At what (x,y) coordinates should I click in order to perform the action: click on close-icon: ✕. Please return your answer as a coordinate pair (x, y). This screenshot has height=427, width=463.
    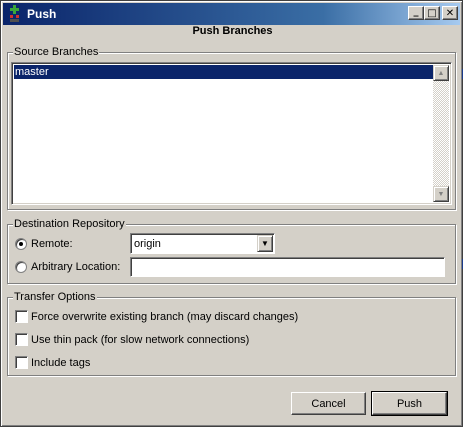
    Looking at the image, I should click on (450, 13).